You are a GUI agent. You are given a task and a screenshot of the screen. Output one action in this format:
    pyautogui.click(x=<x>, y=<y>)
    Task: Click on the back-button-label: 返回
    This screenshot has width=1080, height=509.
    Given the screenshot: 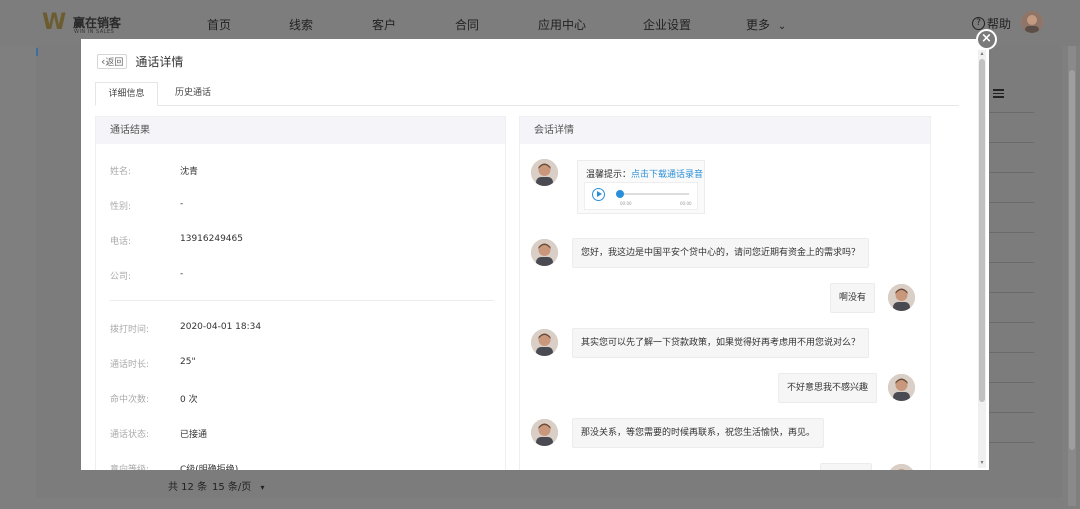 What is the action you would take?
    pyautogui.click(x=114, y=62)
    